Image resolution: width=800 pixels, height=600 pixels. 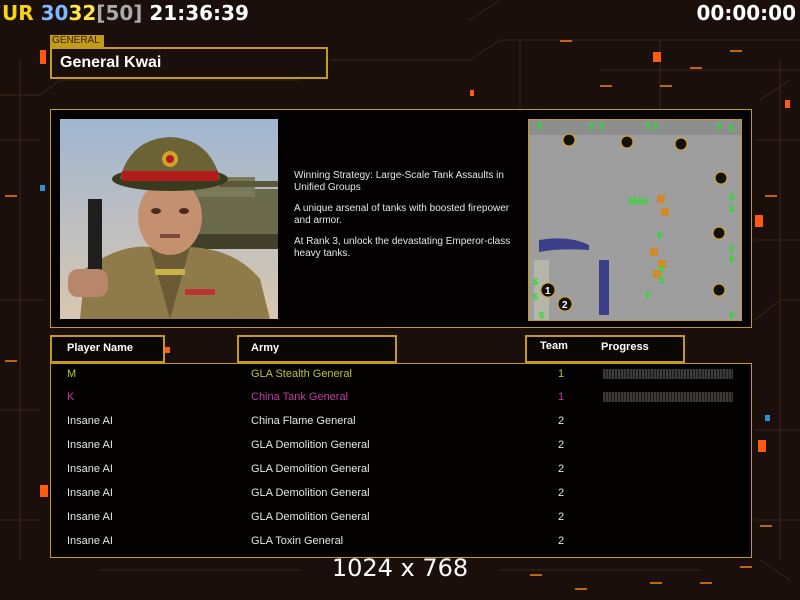 What do you see at coordinates (100, 348) in the screenshot?
I see `header-player-label: Player Name` at bounding box center [100, 348].